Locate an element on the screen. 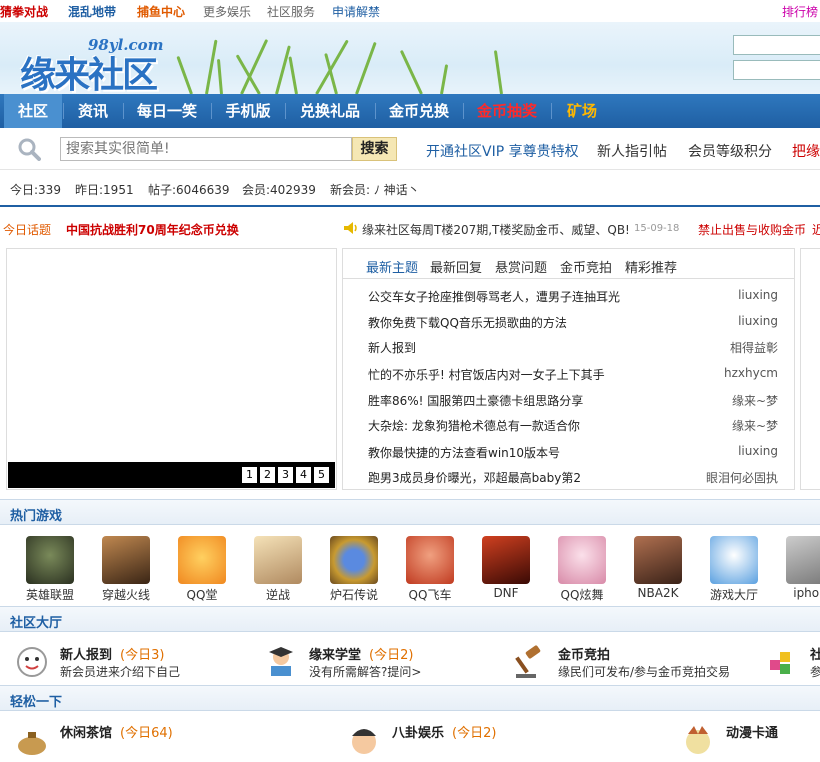 The height and width of the screenshot is (762, 820). board-title: 金币竞拍 is located at coordinates (584, 653).